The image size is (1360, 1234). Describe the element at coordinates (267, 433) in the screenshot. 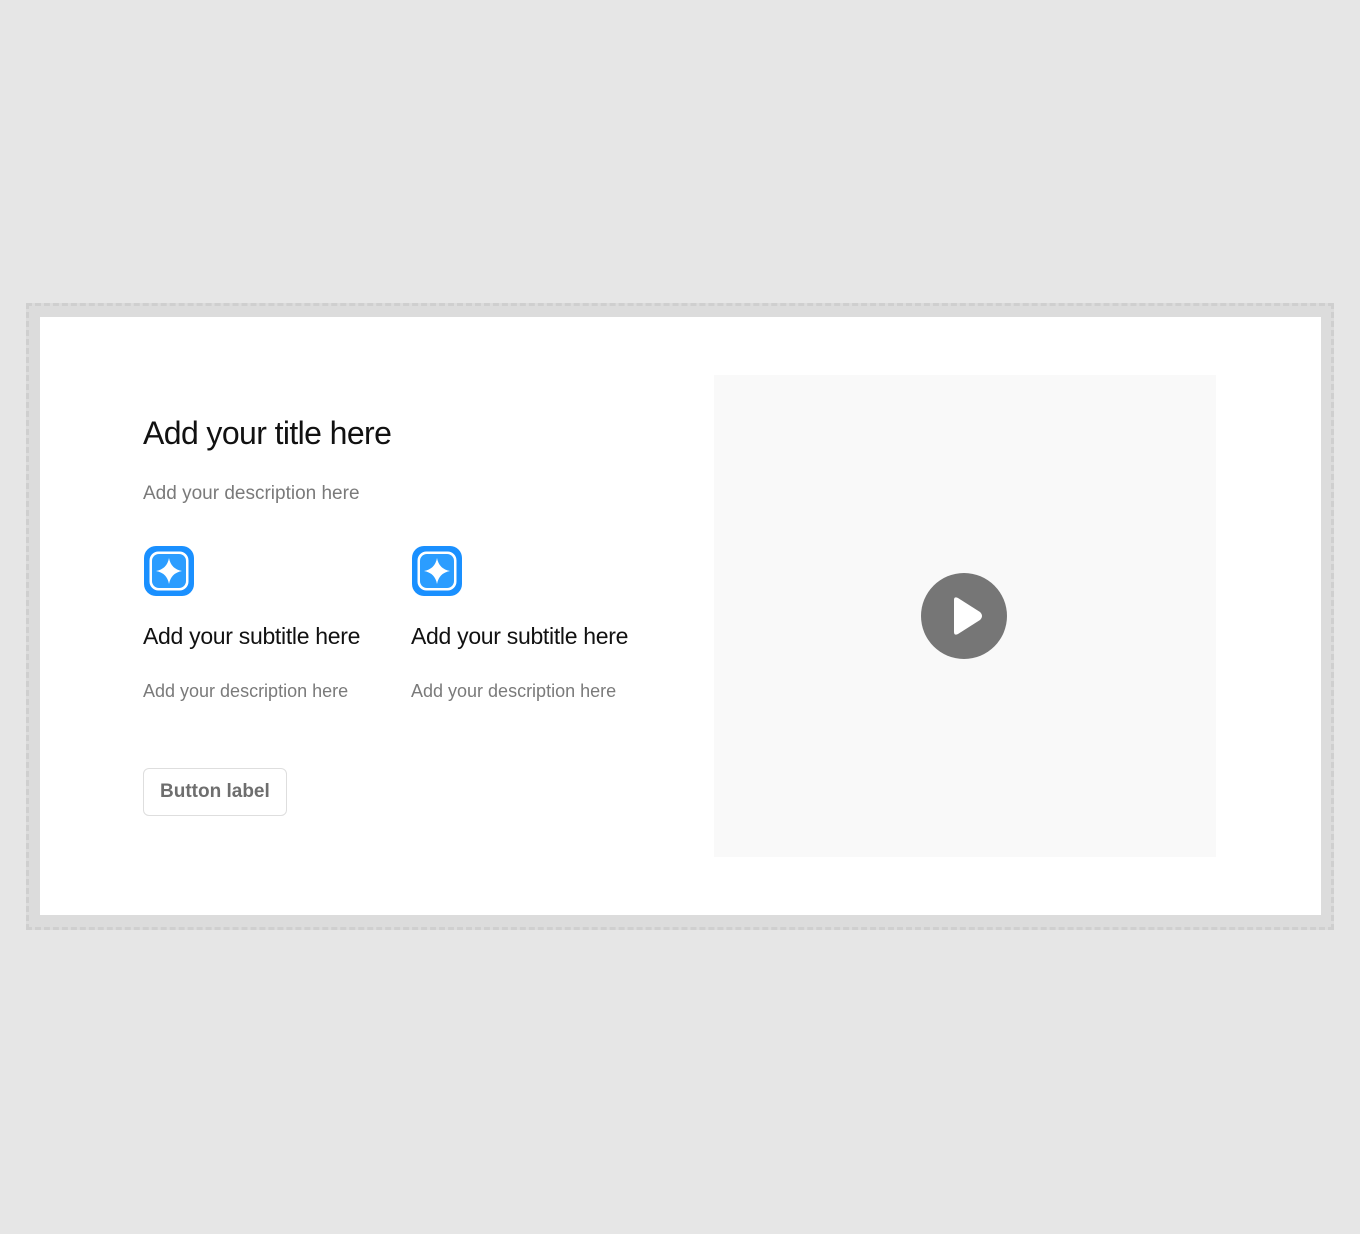

I see `page-title: Add your title here` at that location.